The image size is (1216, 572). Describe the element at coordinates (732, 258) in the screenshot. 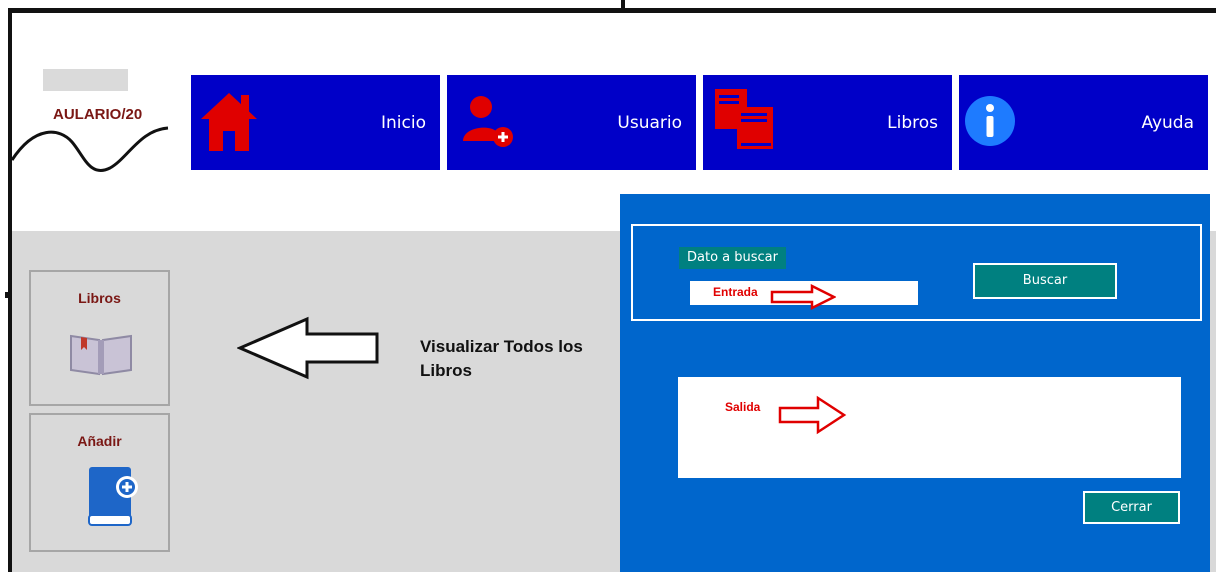

I see `dato-label: Dato a buscar` at that location.